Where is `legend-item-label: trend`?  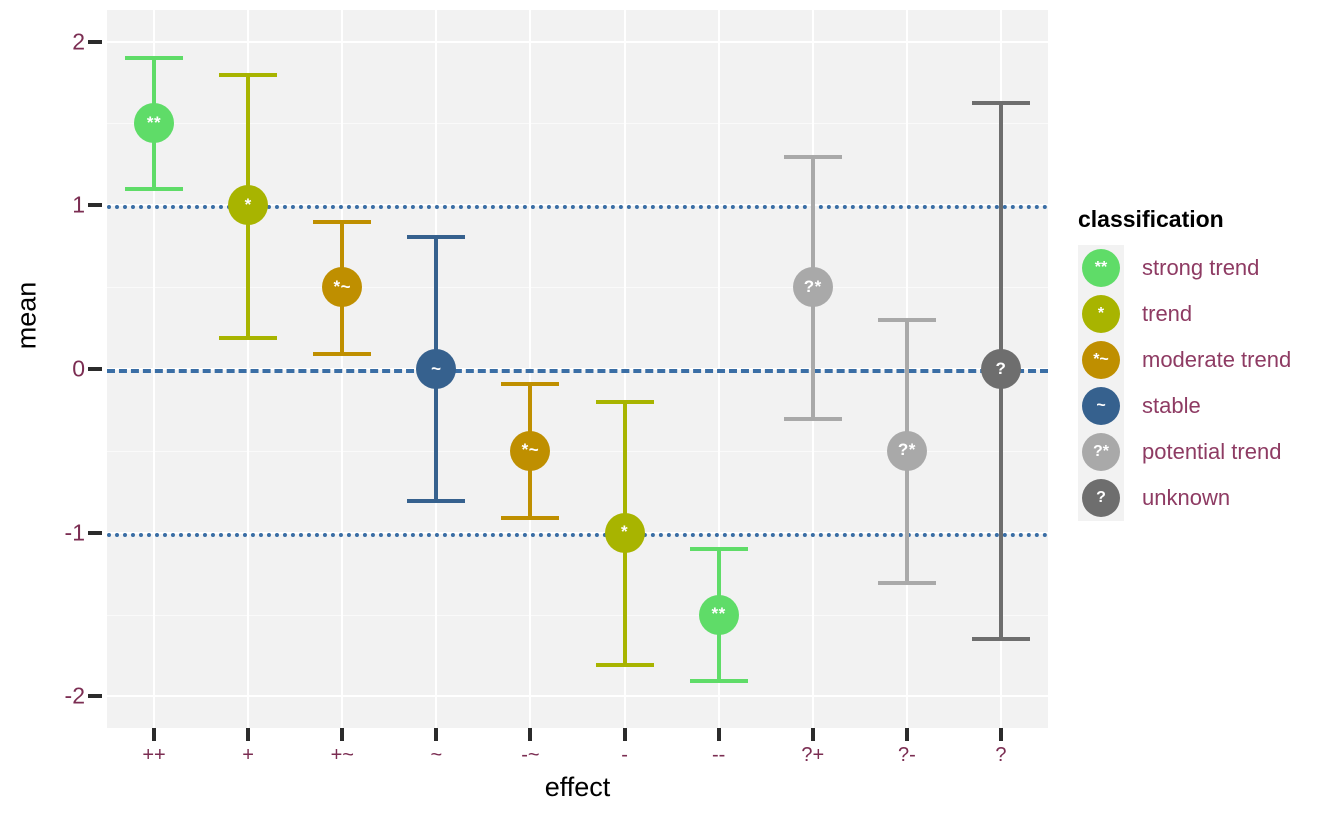 legend-item-label: trend is located at coordinates (1167, 313).